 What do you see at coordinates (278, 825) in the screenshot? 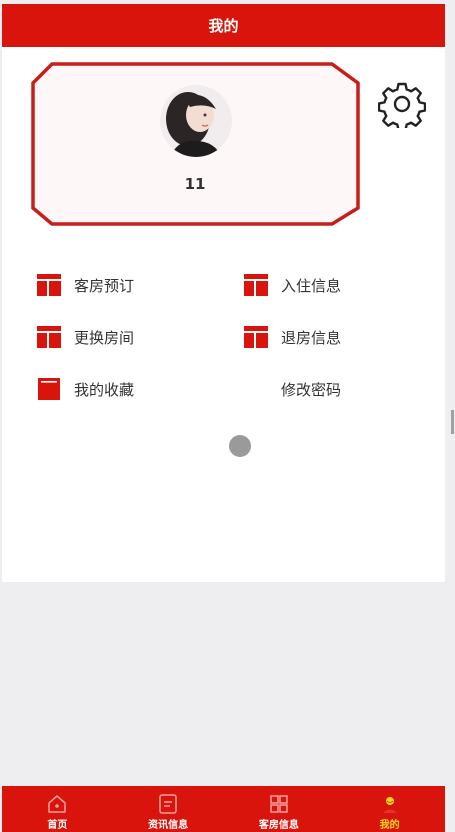
I see `tab-label: 客房信息` at bounding box center [278, 825].